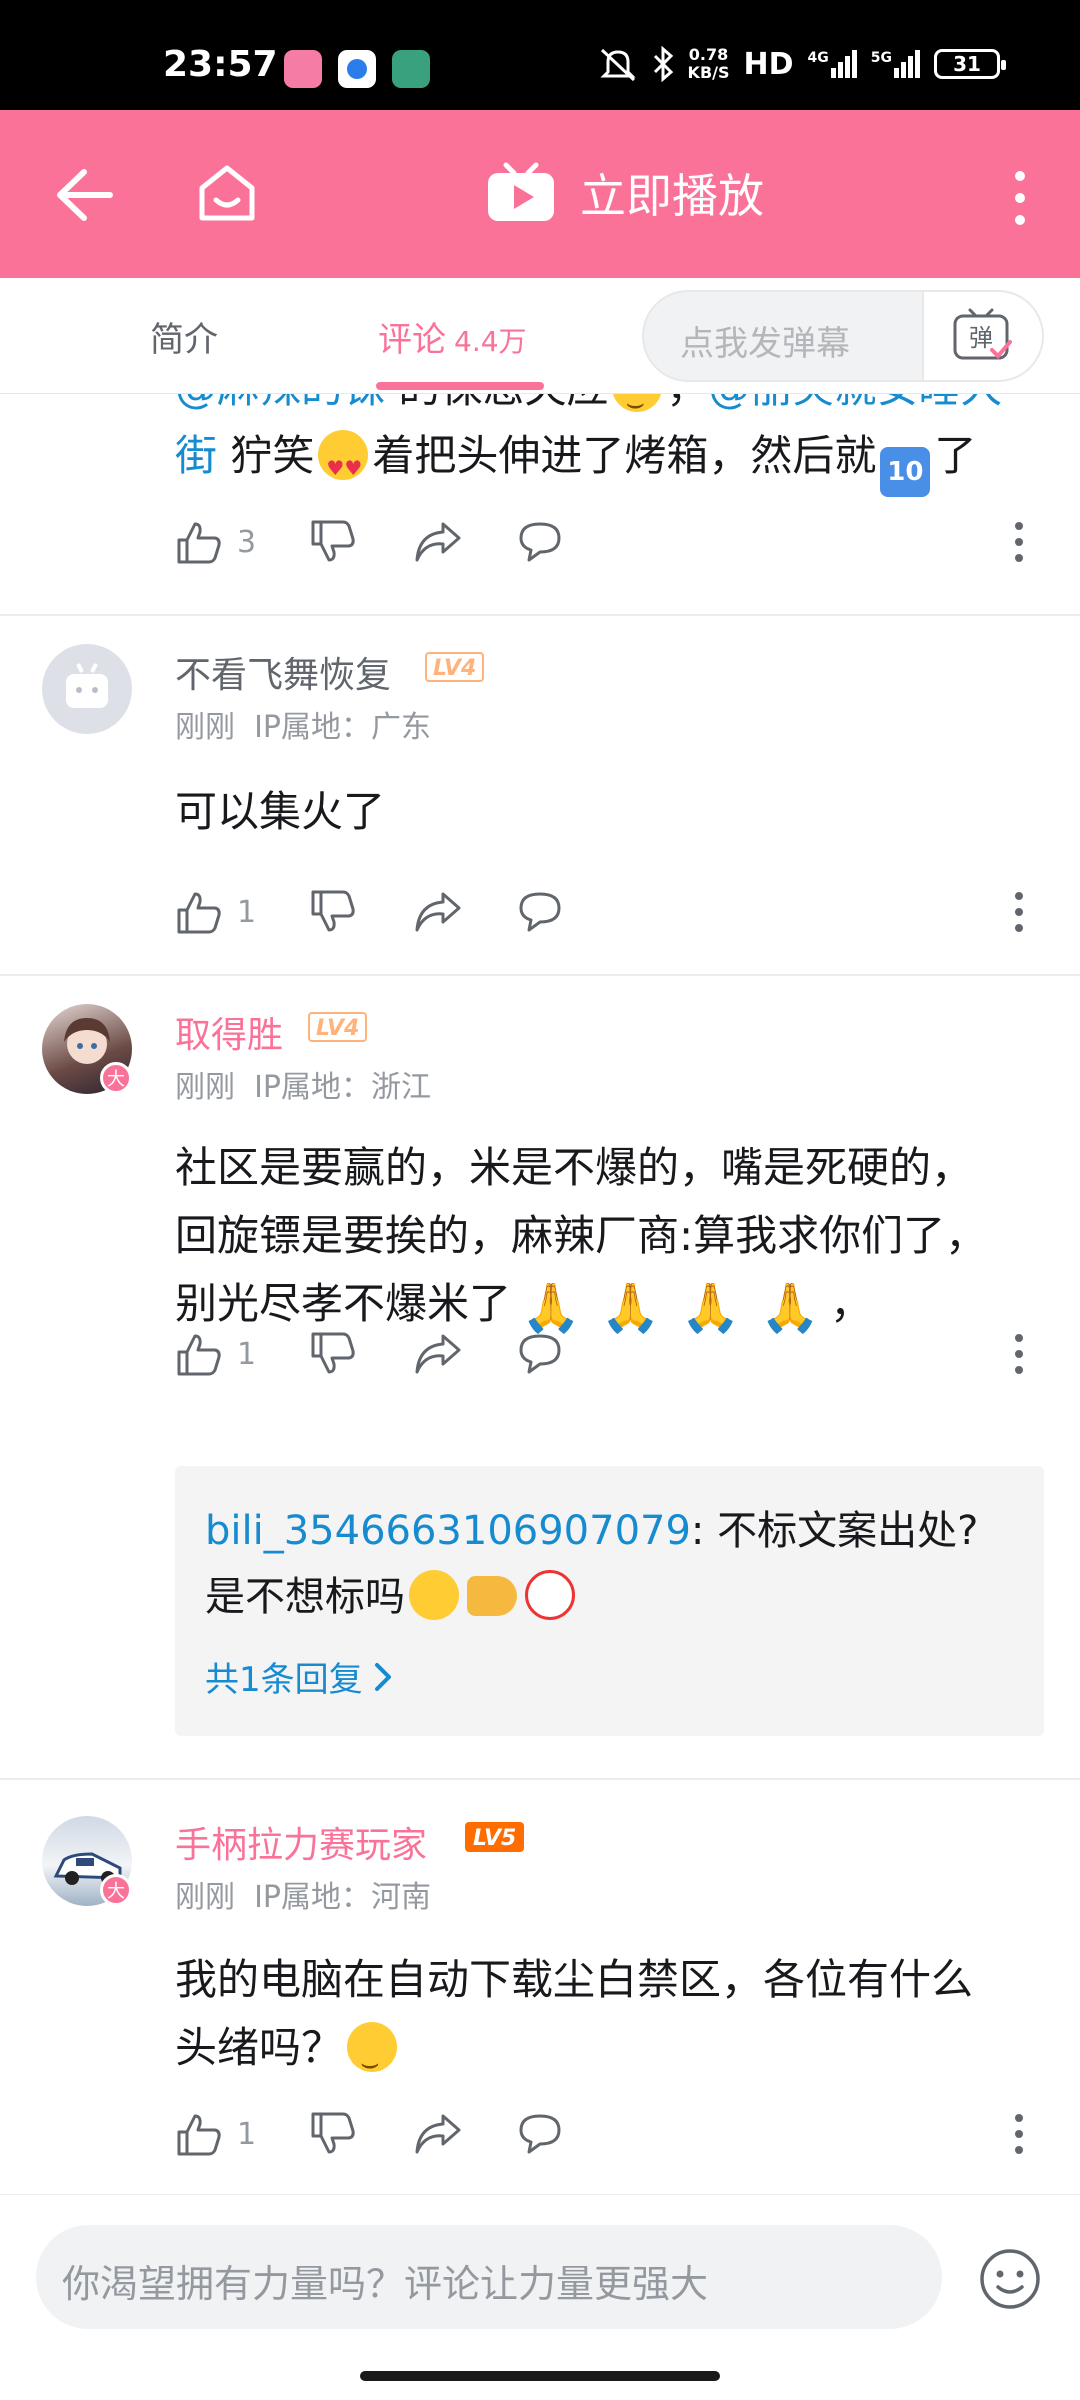 The height and width of the screenshot is (2400, 1080). I want to click on view-replies-link: 共1条回复, so click(299, 1676).